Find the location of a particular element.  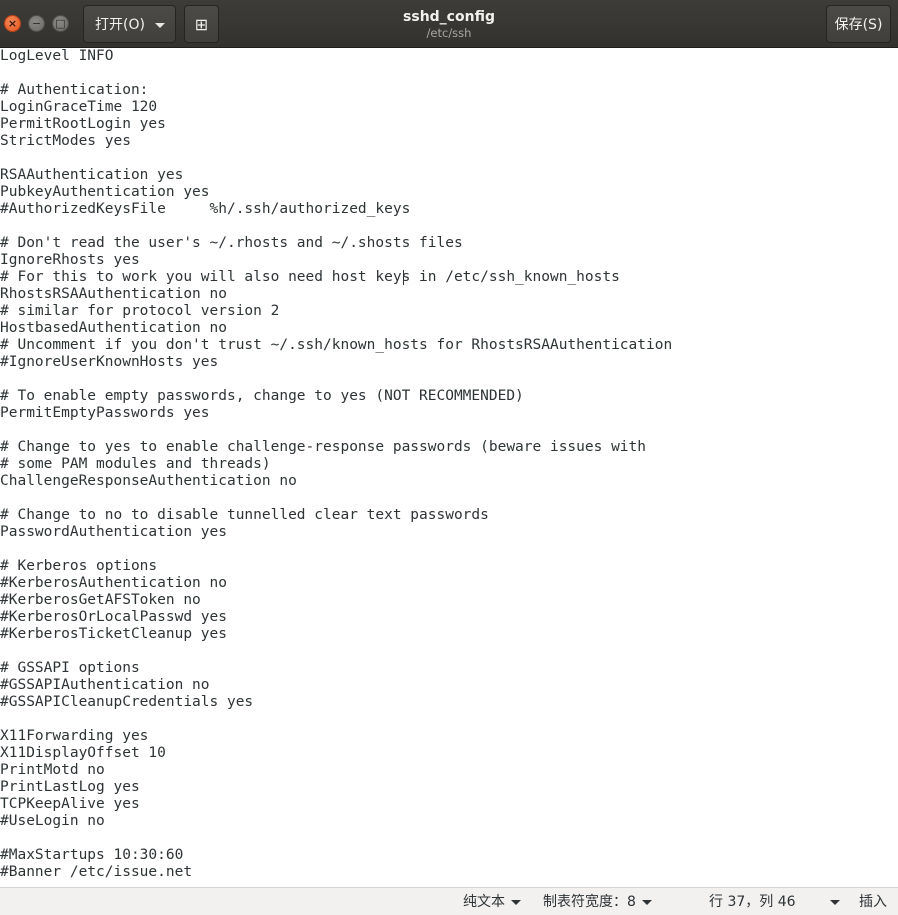

editor-line: LoginGraceTime 120 is located at coordinates (79, 107).